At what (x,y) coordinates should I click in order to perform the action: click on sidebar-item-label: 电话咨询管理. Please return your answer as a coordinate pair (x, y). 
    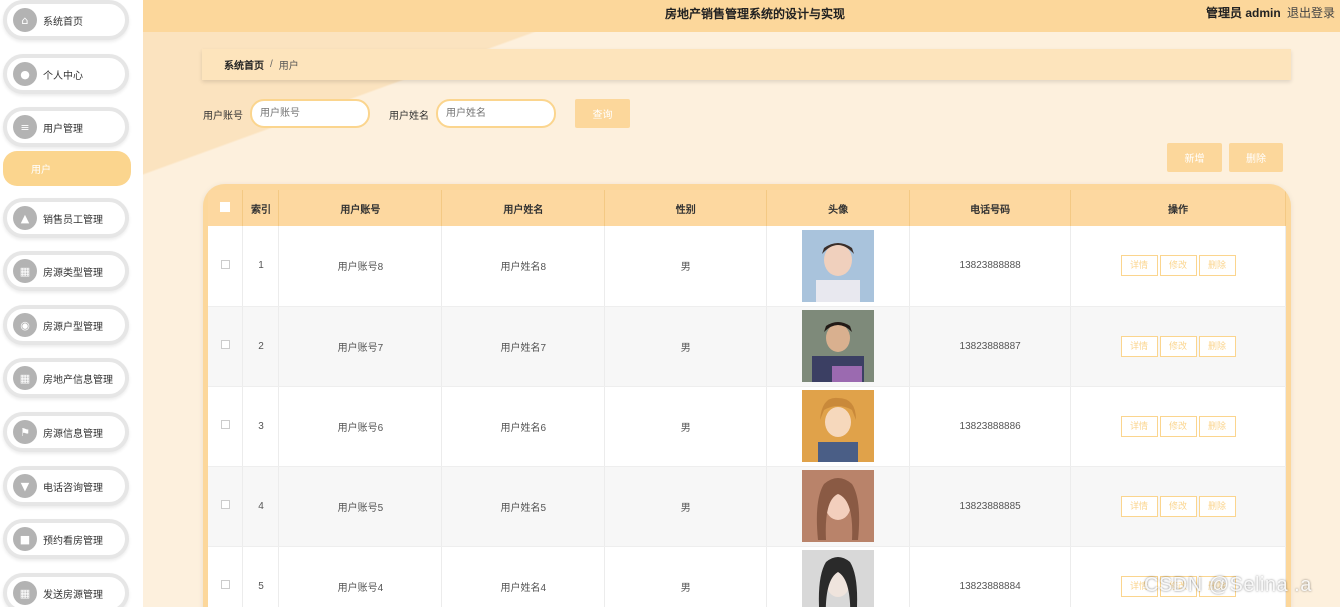
    Looking at the image, I should click on (73, 488).